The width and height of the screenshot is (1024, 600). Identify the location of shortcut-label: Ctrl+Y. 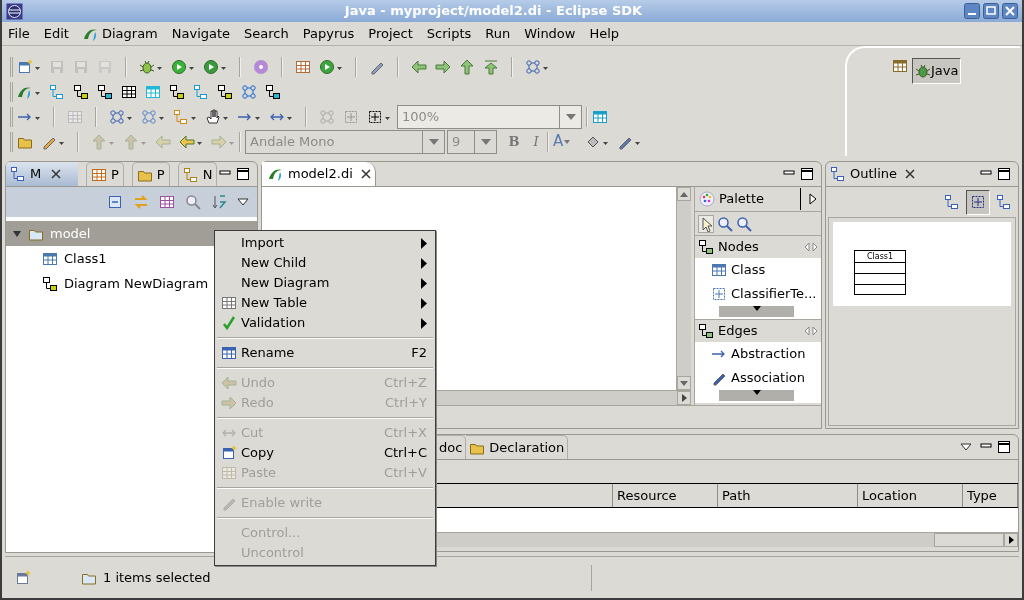
(406, 403).